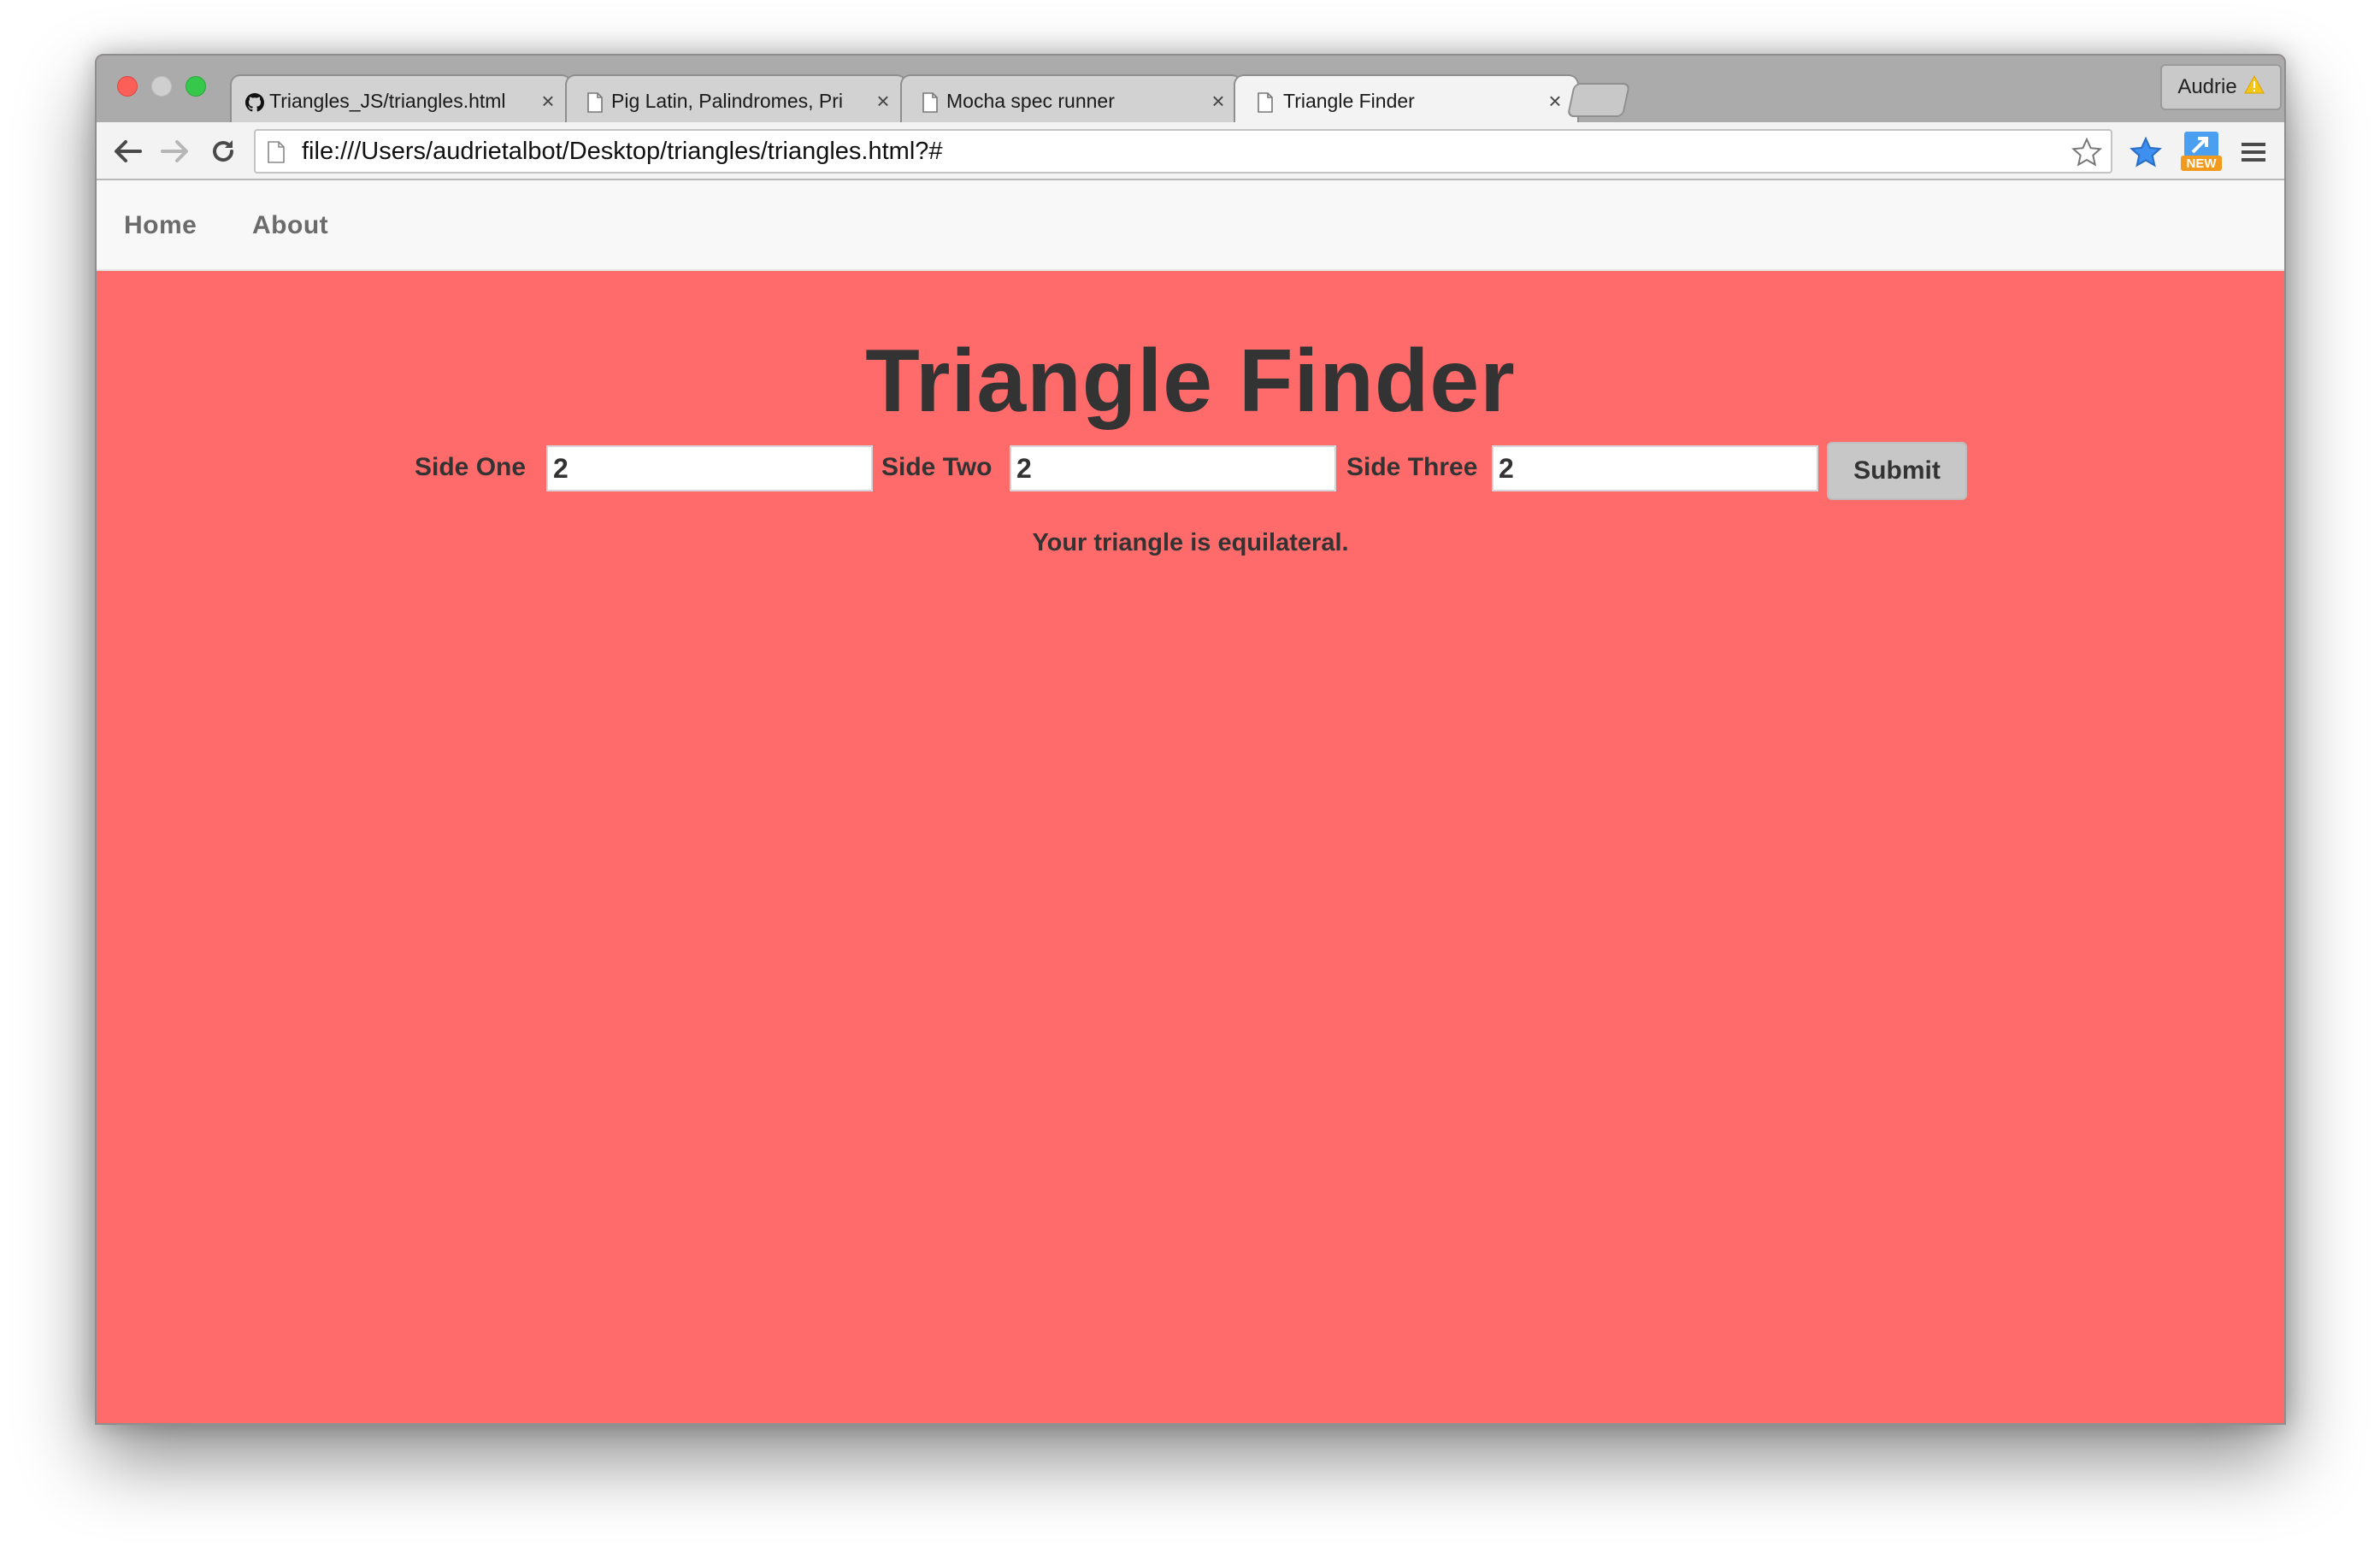 Image resolution: width=2380 pixels, height=1559 pixels. I want to click on profile-button: Audrie, so click(2221, 87).